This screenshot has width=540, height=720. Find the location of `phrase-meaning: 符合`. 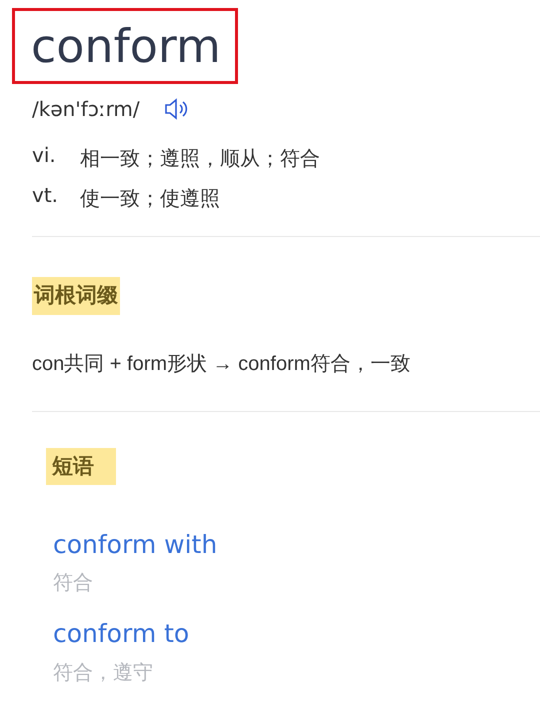

phrase-meaning: 符合 is located at coordinates (73, 583).